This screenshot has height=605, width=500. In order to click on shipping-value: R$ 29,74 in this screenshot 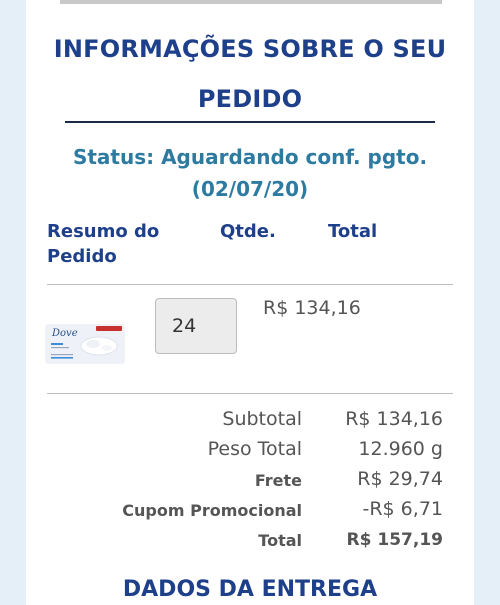, I will do `click(400, 479)`.